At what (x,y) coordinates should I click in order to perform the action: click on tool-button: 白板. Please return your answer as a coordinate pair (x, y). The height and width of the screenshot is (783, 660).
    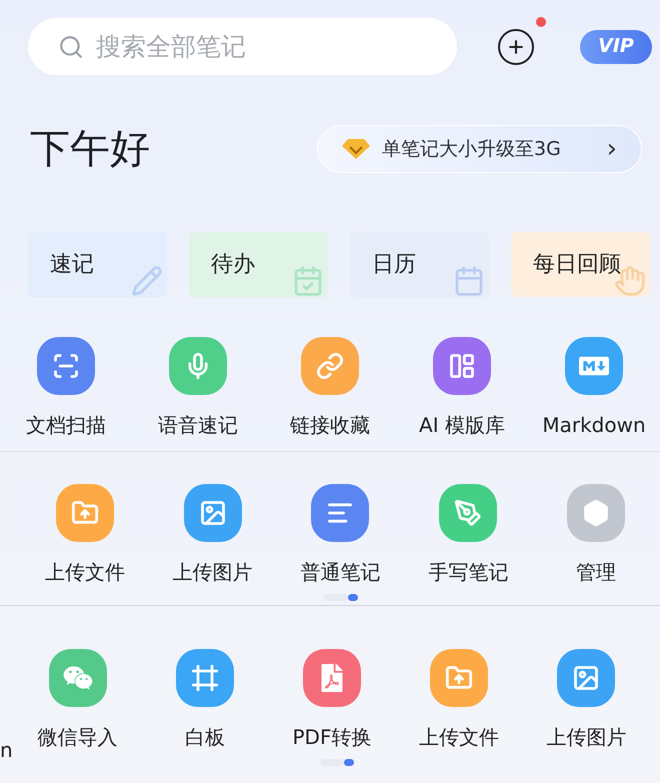
    Looking at the image, I should click on (204, 699).